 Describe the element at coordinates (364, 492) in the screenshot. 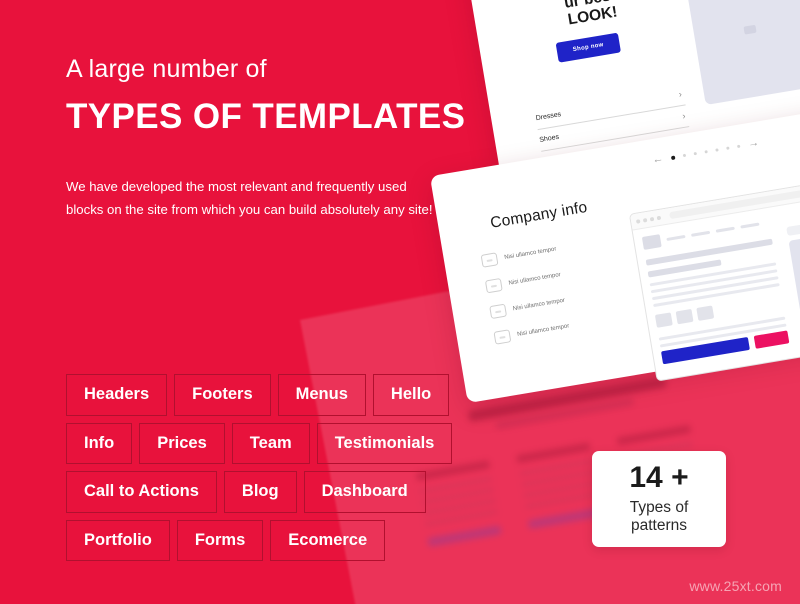

I see `tag-dashboard: Dashboard` at that location.